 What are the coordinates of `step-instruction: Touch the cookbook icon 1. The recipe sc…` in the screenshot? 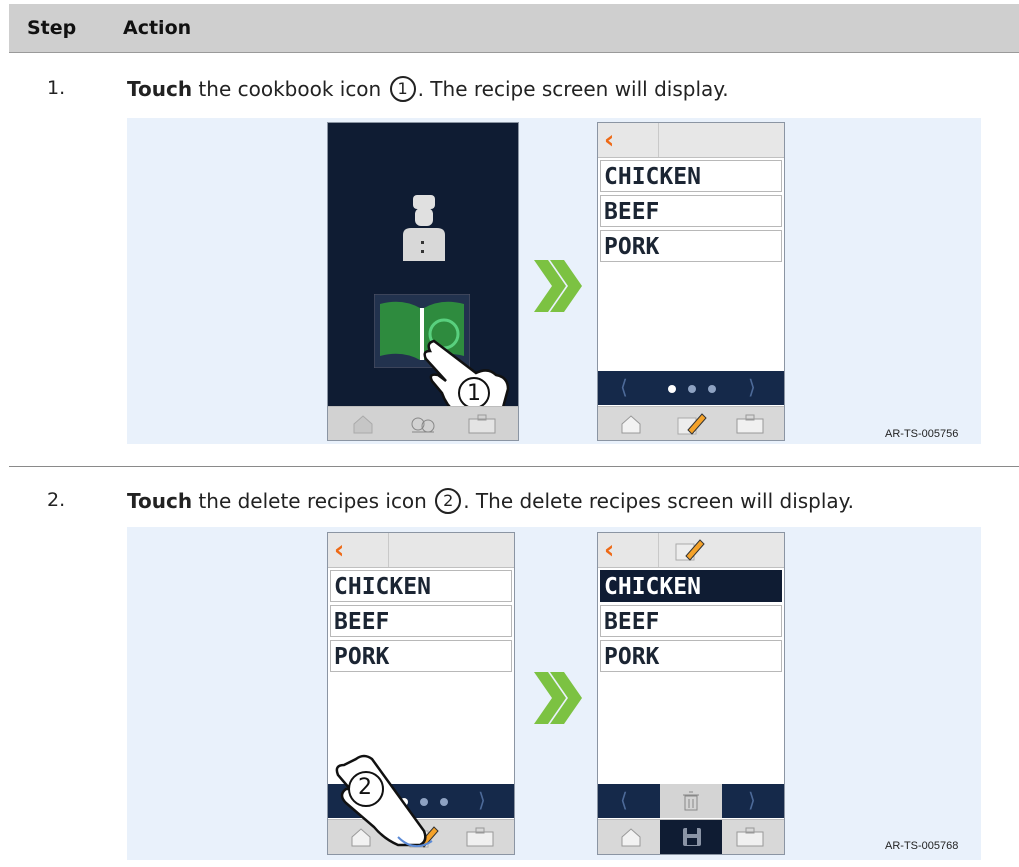 It's located at (428, 89).